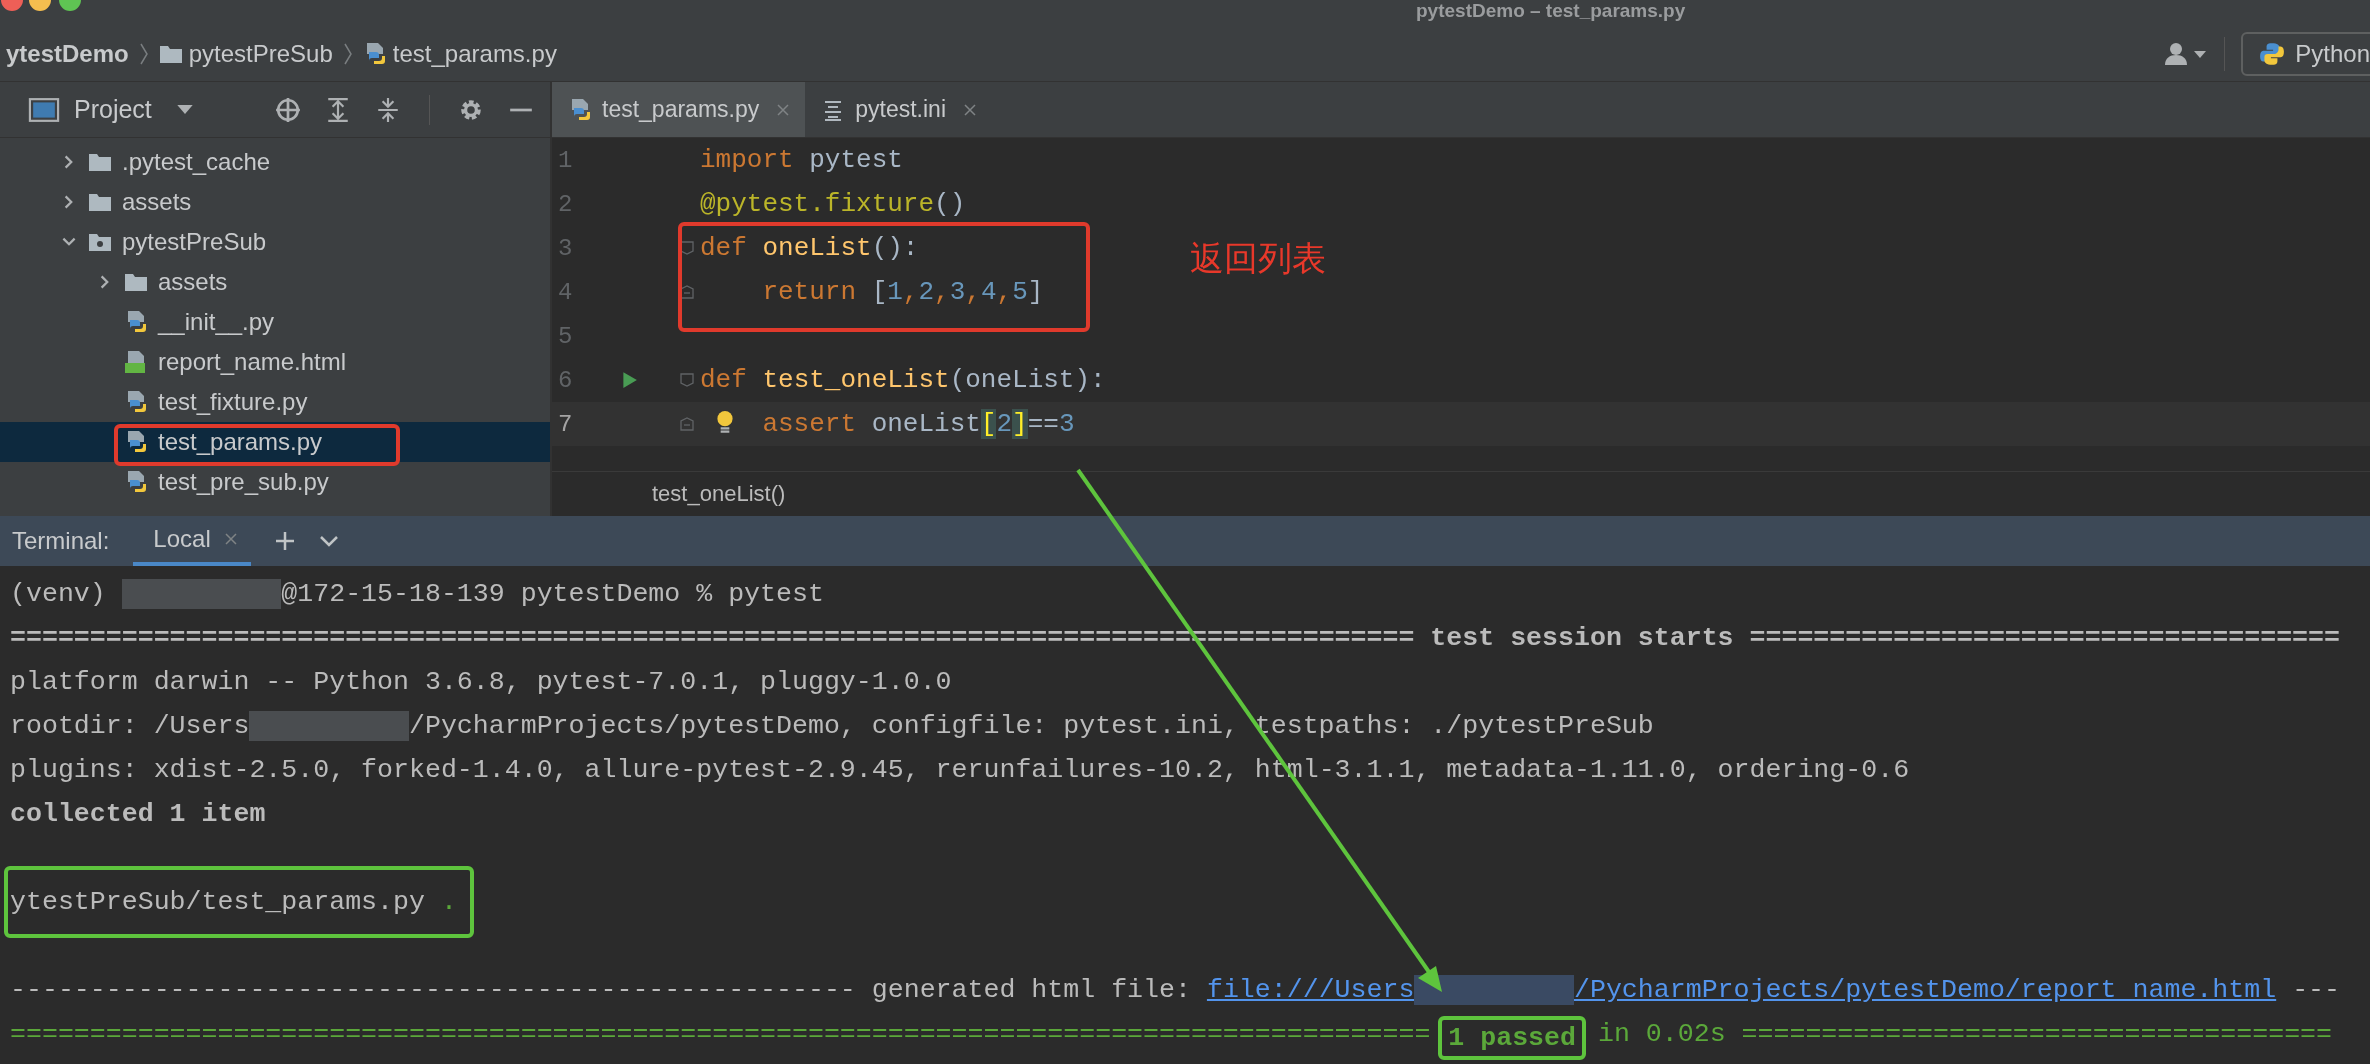 Image resolution: width=2370 pixels, height=1064 pixels. Describe the element at coordinates (275, 242) in the screenshot. I see `tree-item: pytestPreSub` at that location.